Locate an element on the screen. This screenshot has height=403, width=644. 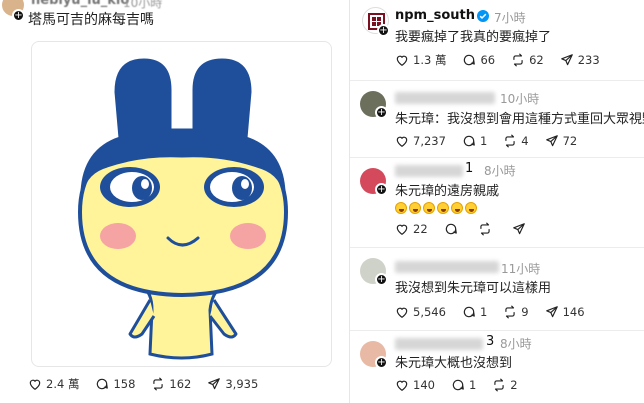
reply-time: 11小時 is located at coordinates (521, 269).